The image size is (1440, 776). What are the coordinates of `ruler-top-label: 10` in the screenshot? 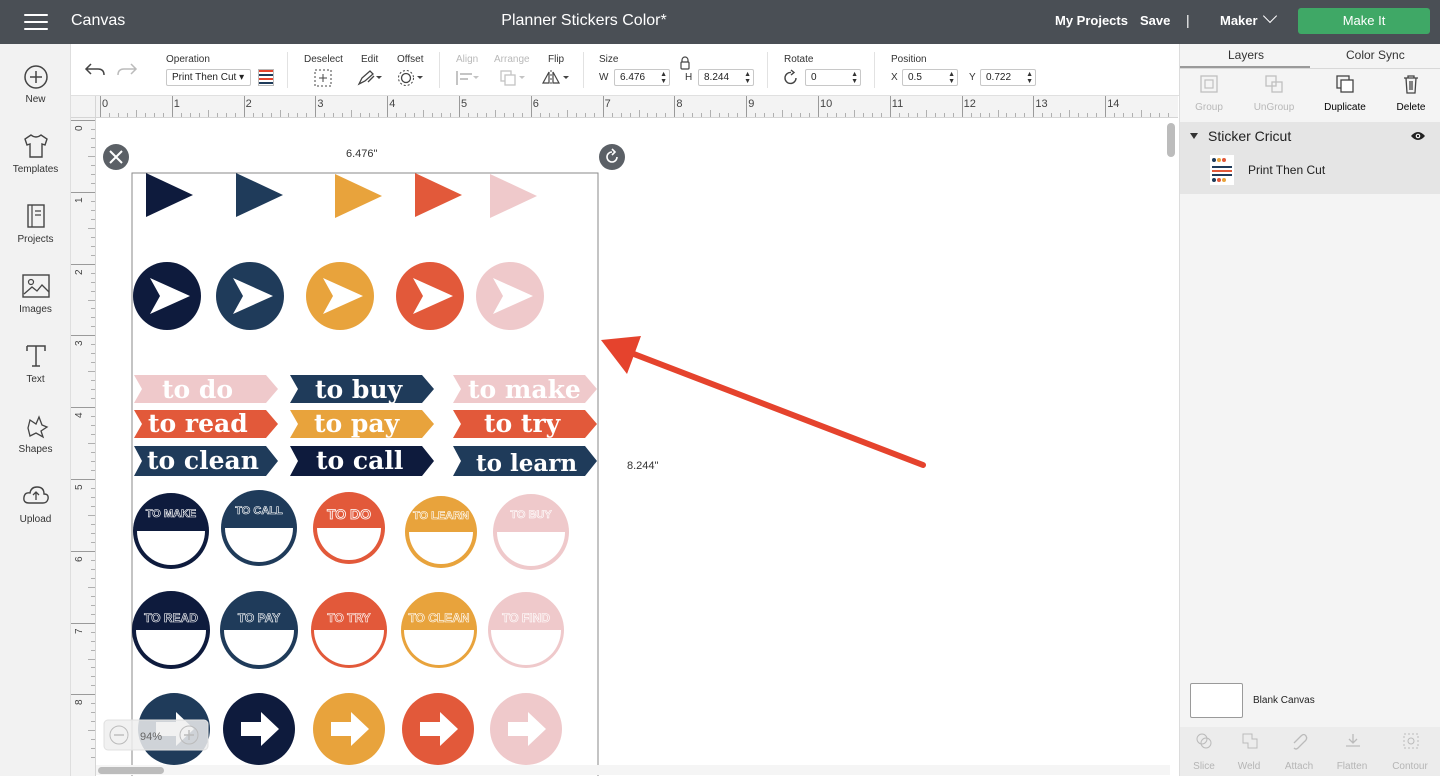 It's located at (826, 104).